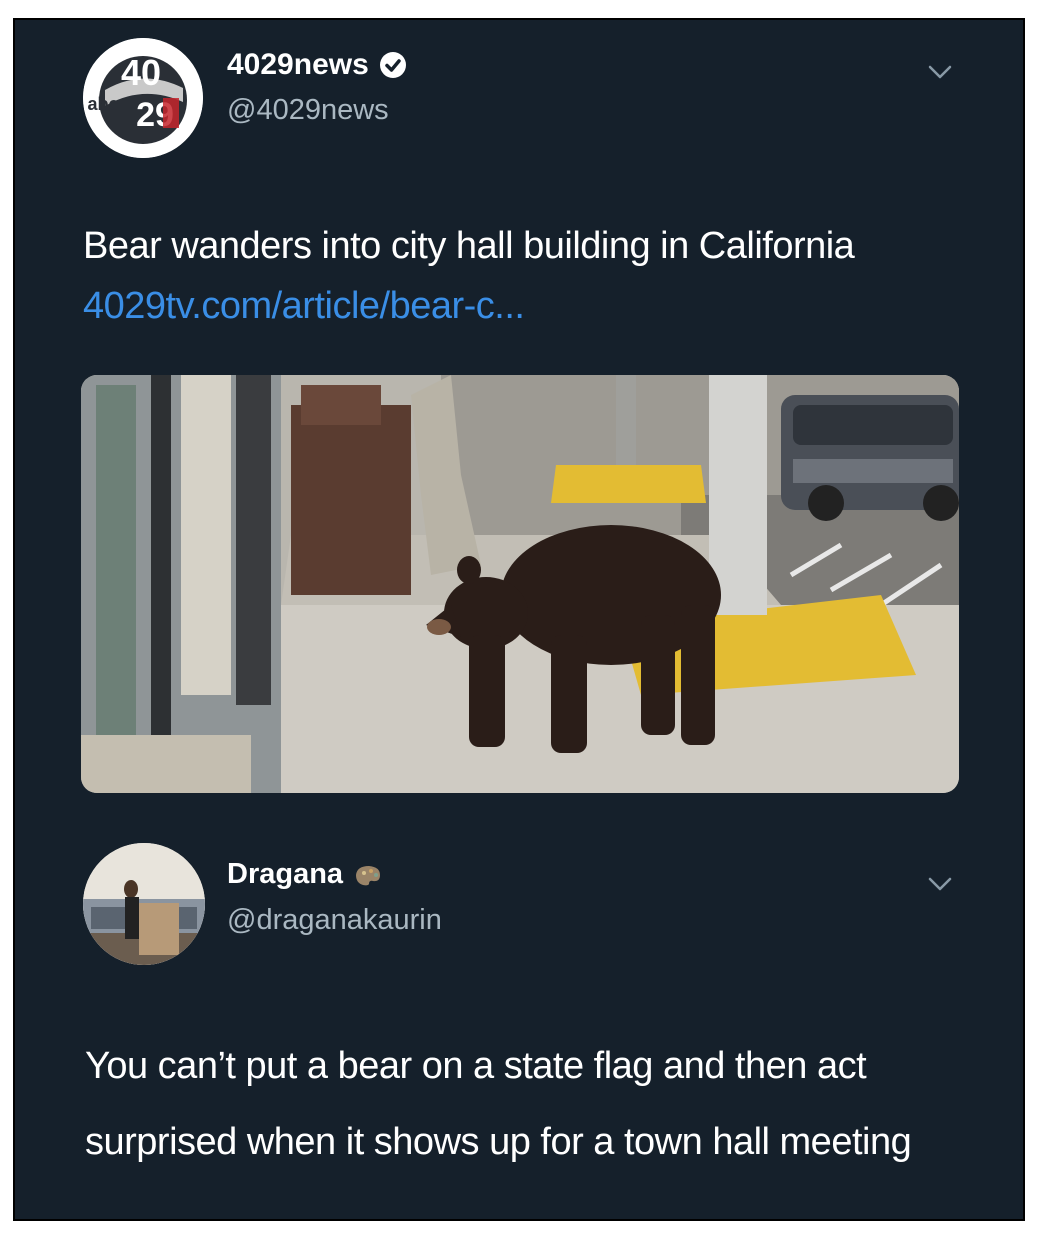 The image size is (1048, 1236). What do you see at coordinates (308, 110) in the screenshot?
I see `handle: @4029news` at bounding box center [308, 110].